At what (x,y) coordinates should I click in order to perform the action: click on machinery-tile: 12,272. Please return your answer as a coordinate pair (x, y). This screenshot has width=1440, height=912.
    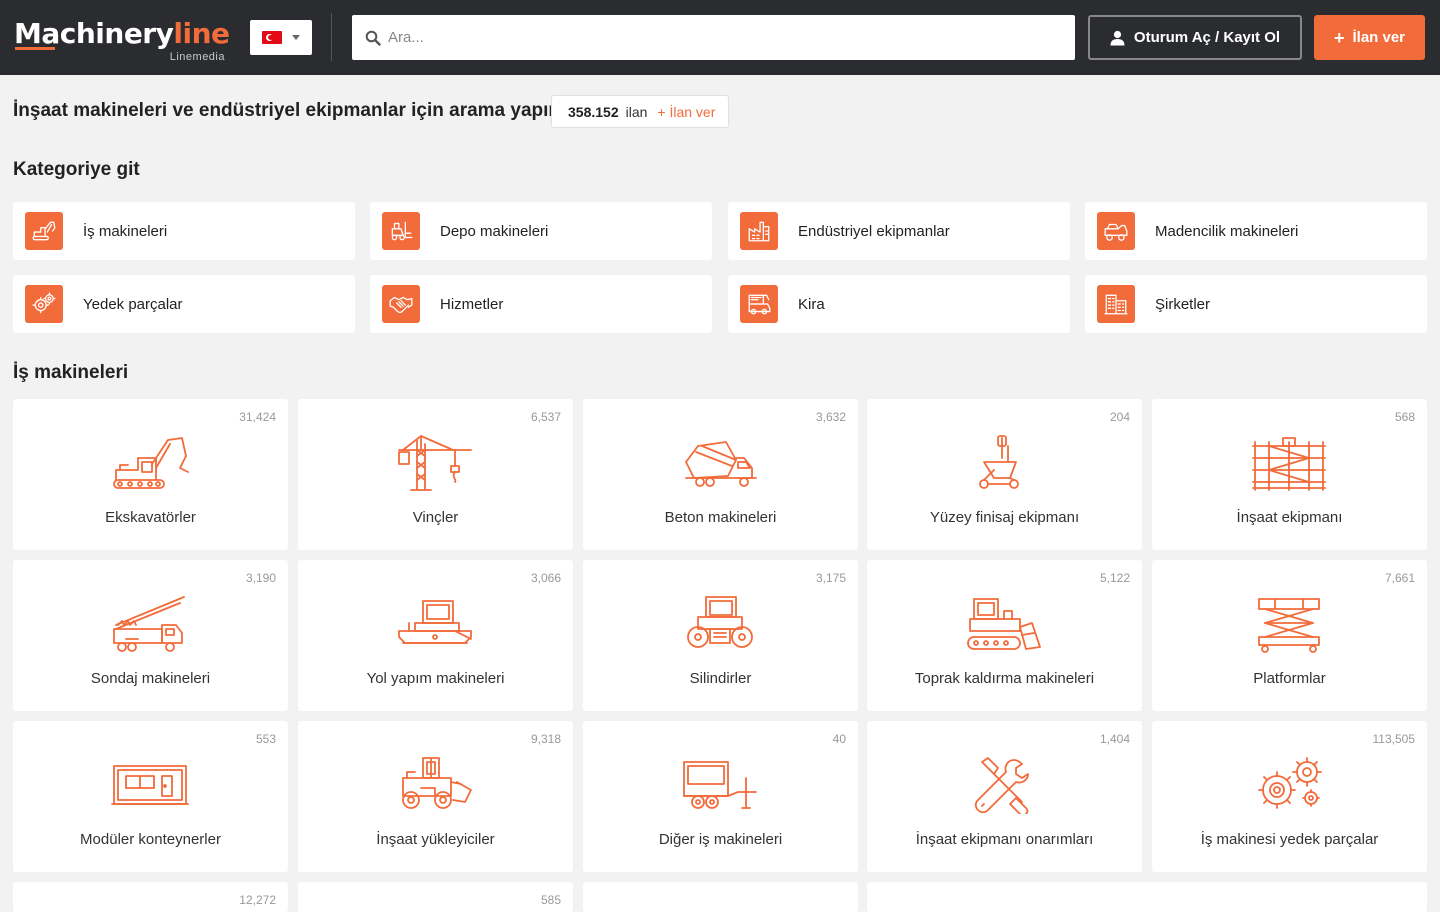
    Looking at the image, I should click on (150, 897).